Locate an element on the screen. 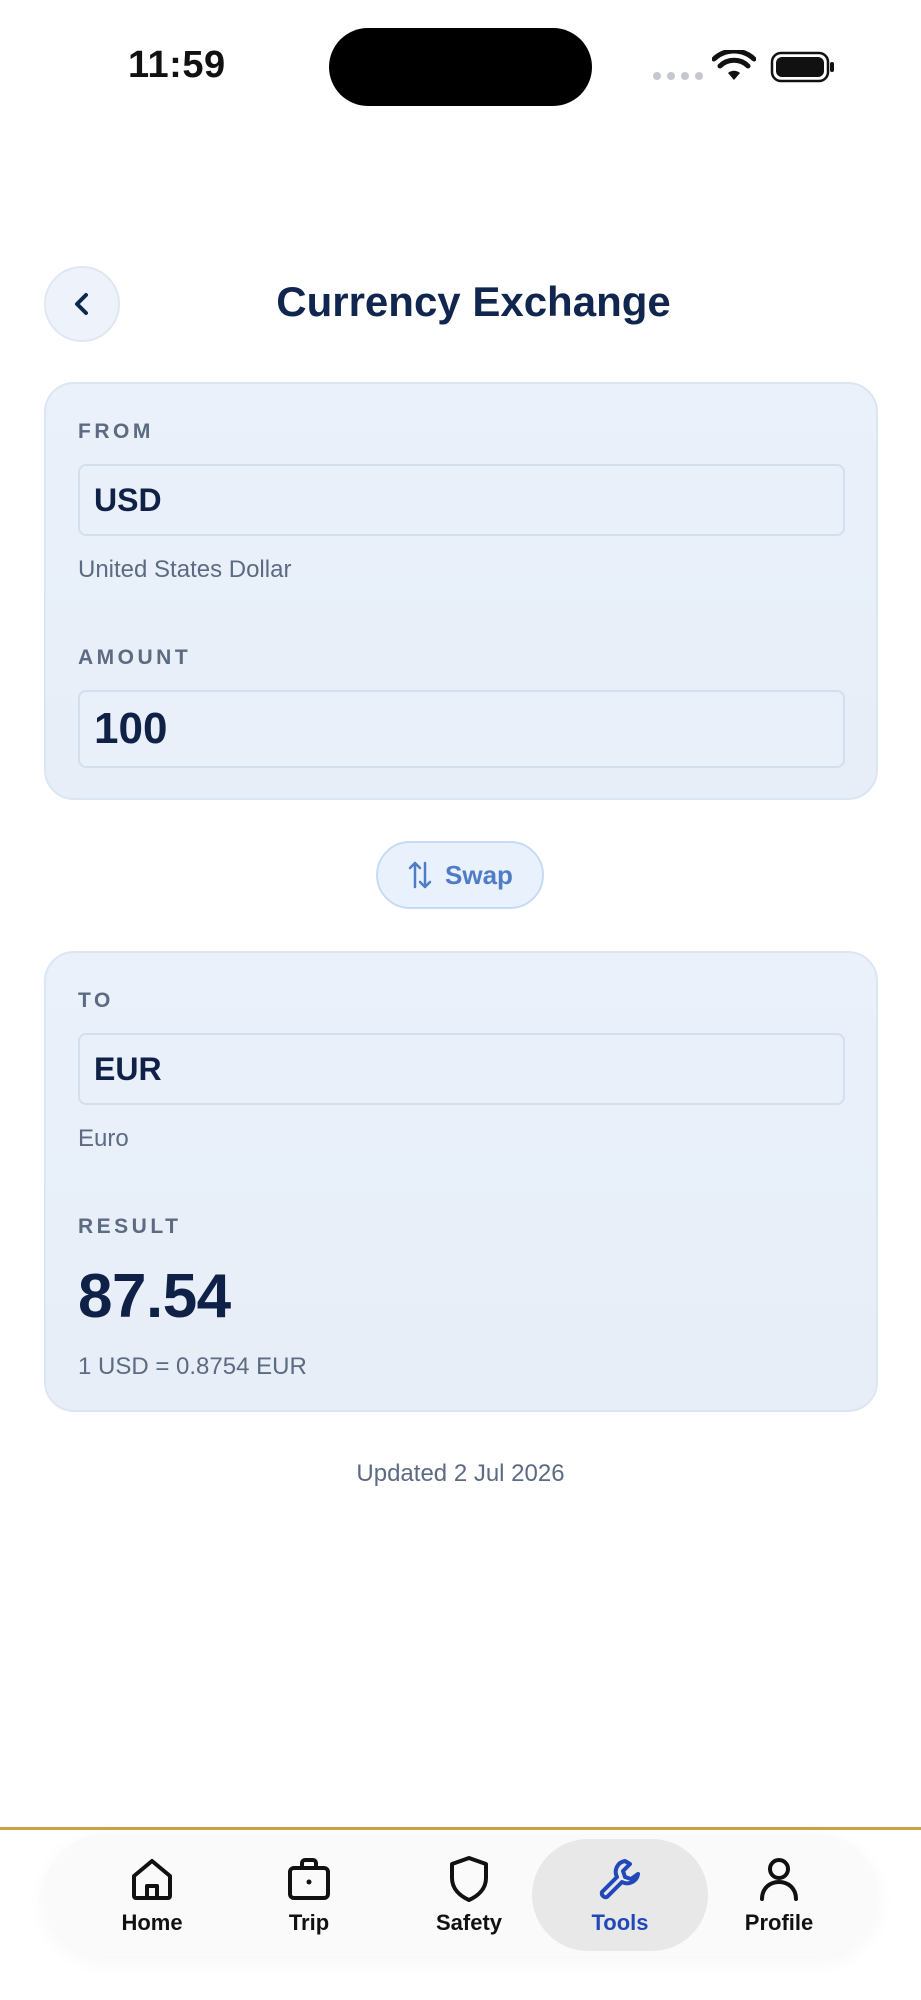  nav-label-trip: Trip is located at coordinates (309, 1922).